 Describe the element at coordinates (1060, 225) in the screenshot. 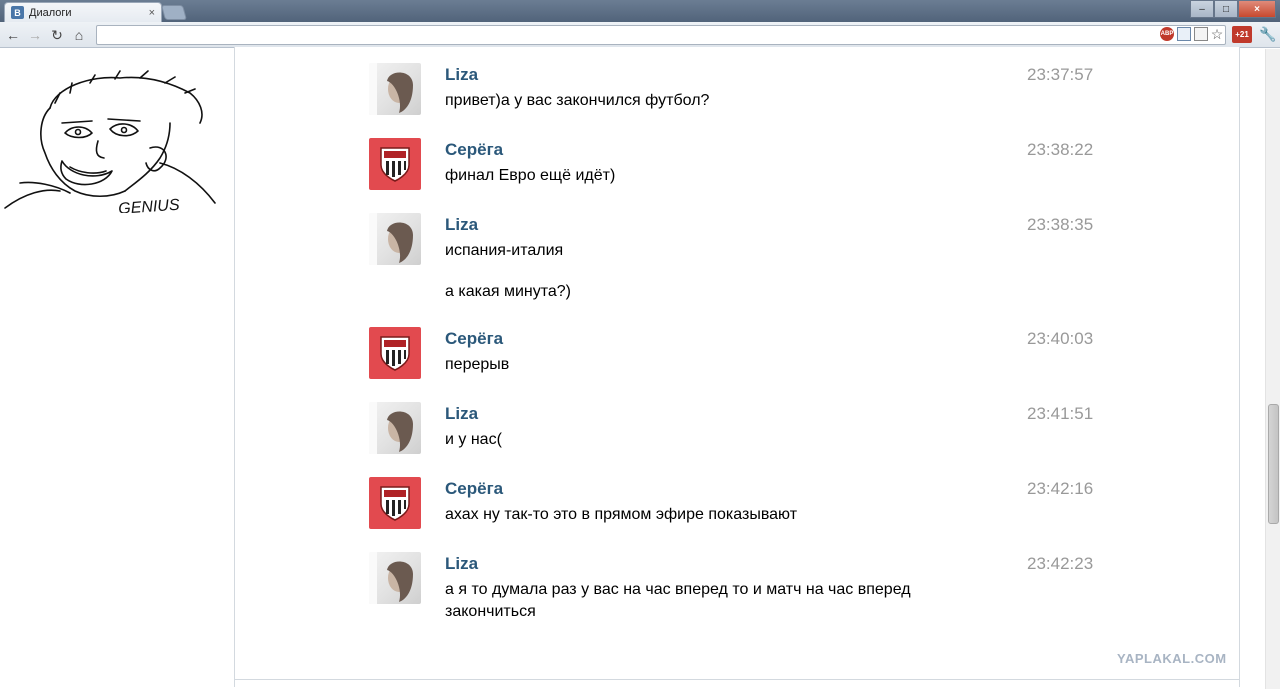

I see `message-time: 23:38:35` at that location.